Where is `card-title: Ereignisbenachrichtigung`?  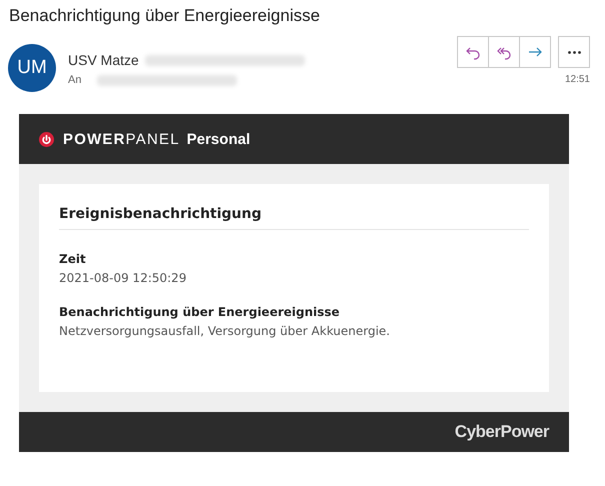
card-title: Ereignisbenachrichtigung is located at coordinates (294, 218).